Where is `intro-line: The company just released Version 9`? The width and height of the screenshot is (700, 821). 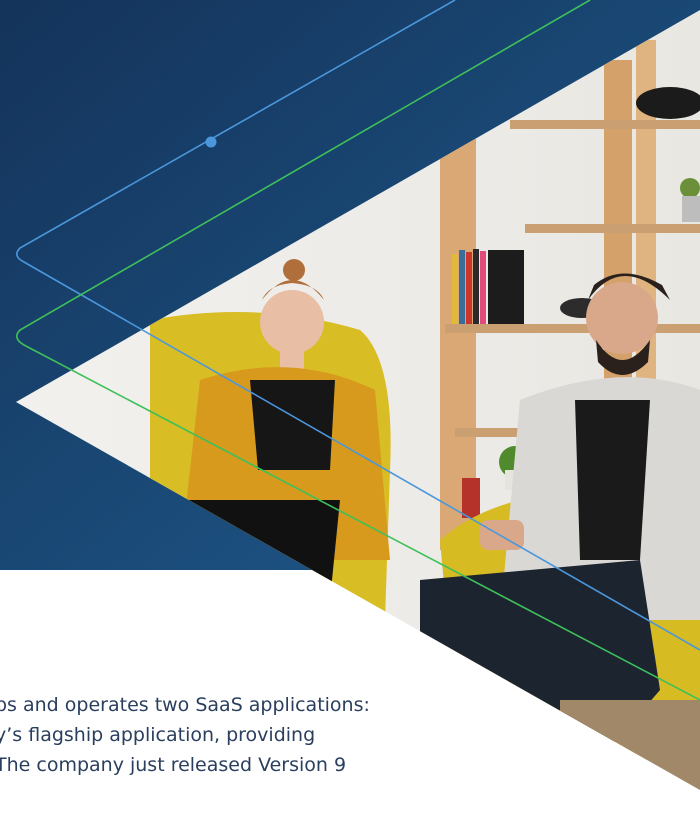 intro-line: The company just released Version 9 is located at coordinates (173, 765).